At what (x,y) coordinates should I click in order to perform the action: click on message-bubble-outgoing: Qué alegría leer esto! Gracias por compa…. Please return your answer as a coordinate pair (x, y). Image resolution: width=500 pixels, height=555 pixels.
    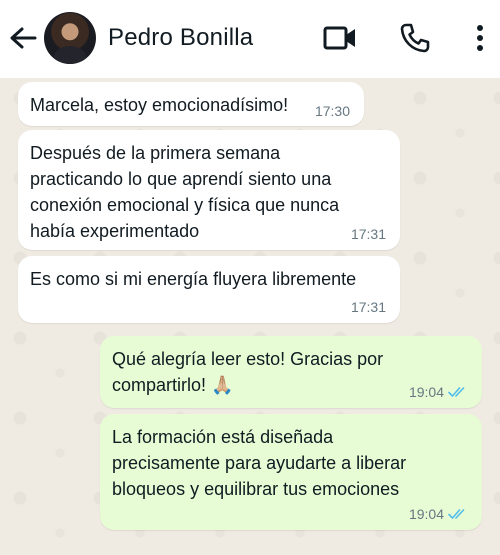
    Looking at the image, I should click on (291, 372).